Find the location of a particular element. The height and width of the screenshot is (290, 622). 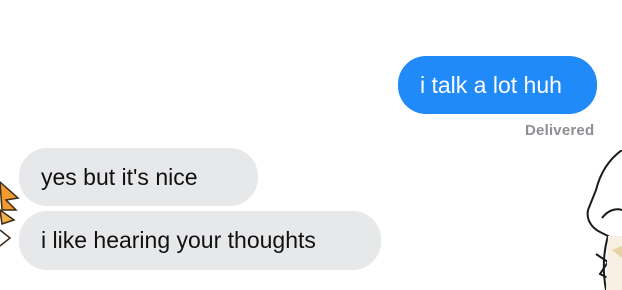

anime-character-hair-icon is located at coordinates (10, 213).